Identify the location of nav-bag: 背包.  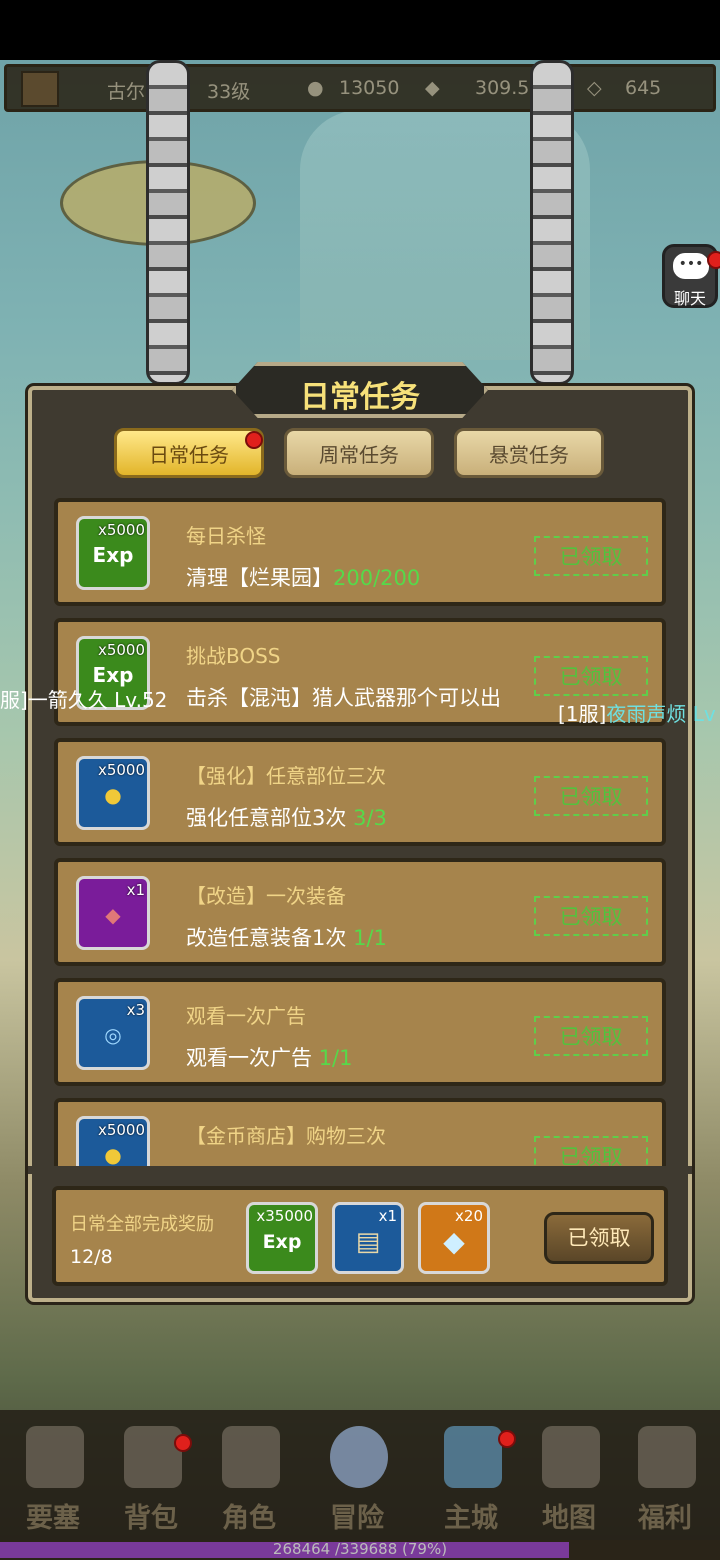
(151, 1478).